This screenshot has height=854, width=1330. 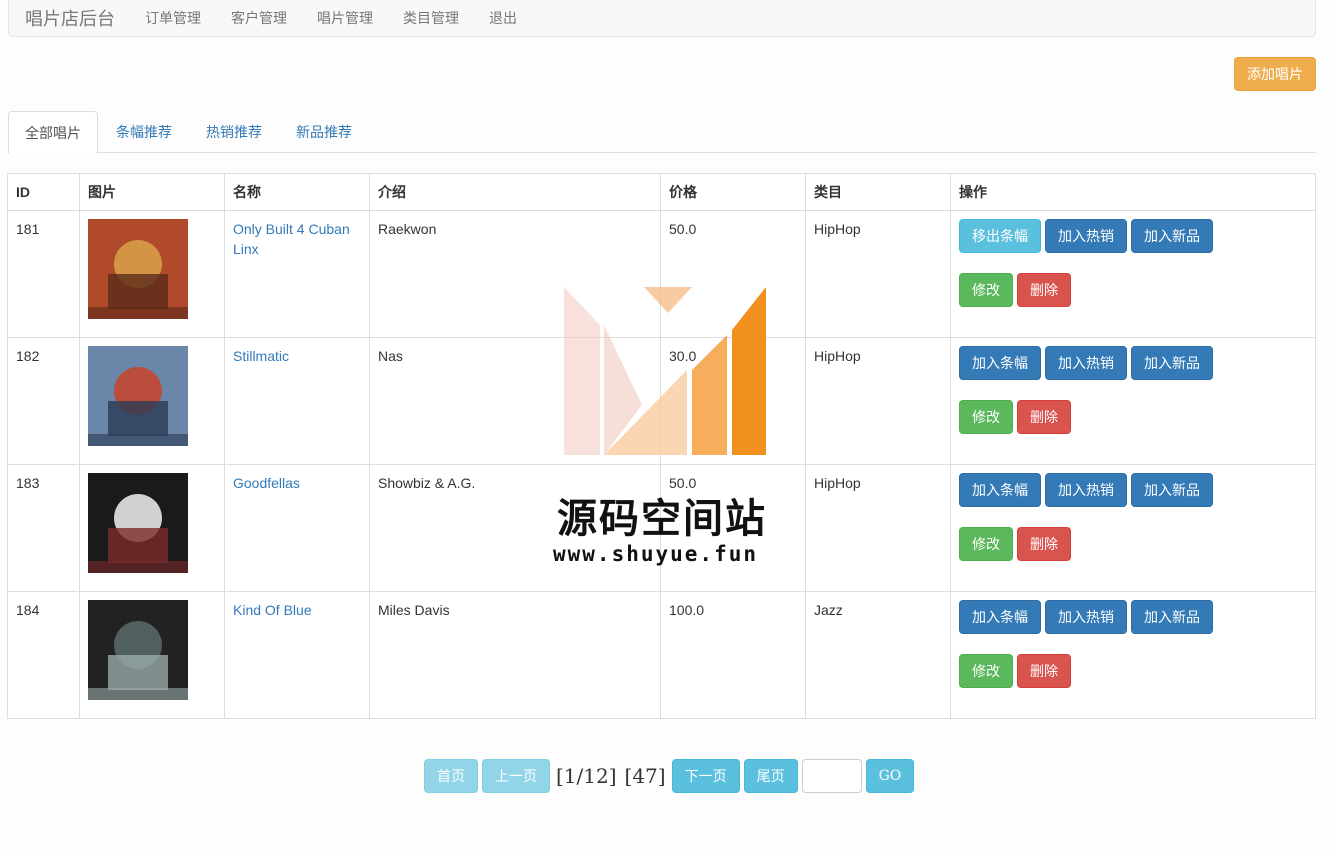 What do you see at coordinates (515, 274) in the screenshot?
I see `cell-intro: Raekwon` at bounding box center [515, 274].